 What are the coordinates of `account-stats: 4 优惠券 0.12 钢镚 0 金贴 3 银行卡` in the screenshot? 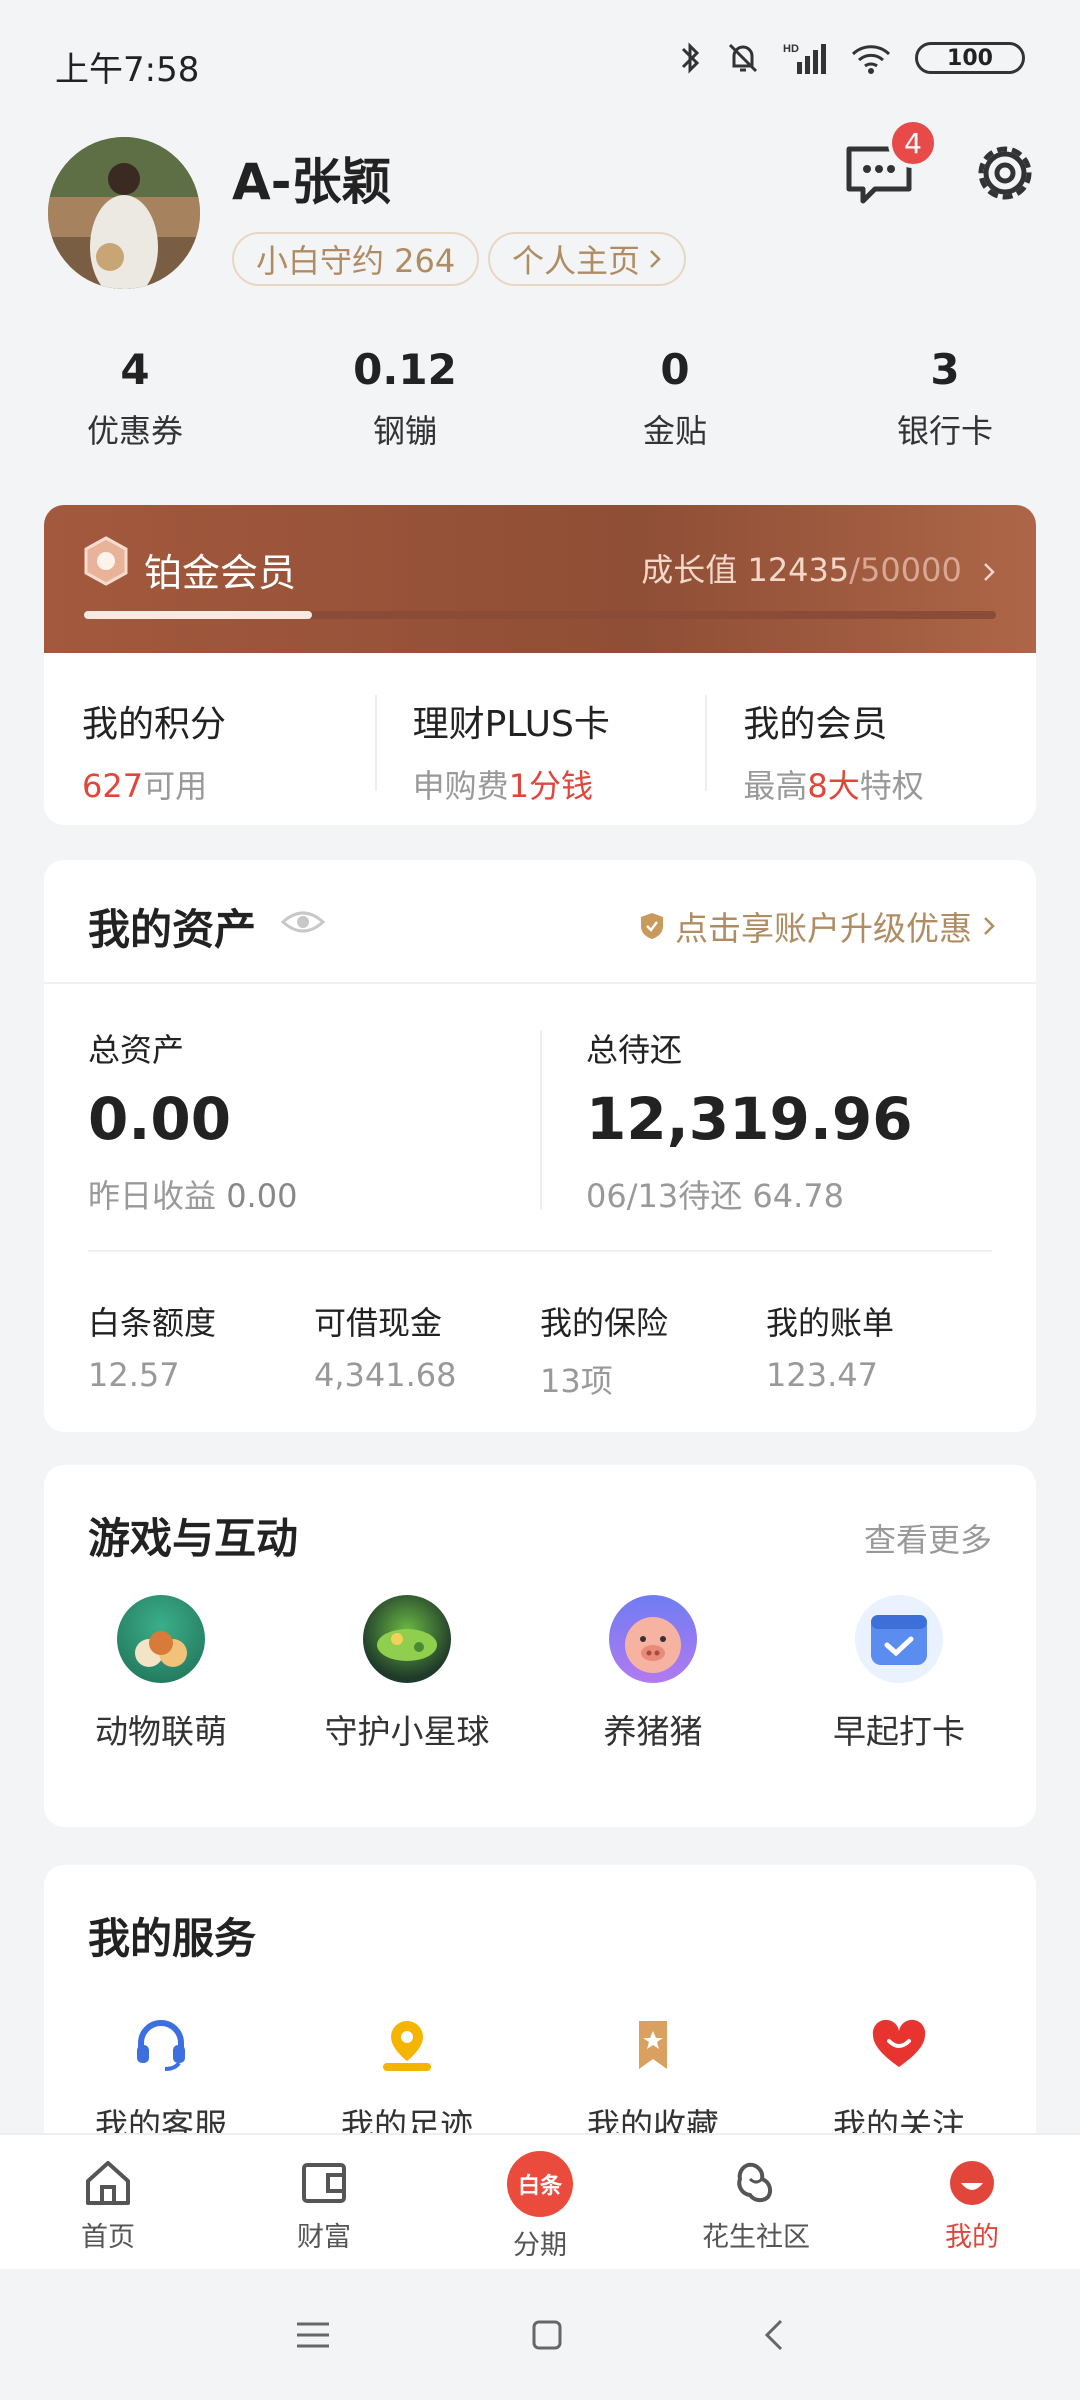 It's located at (540, 398).